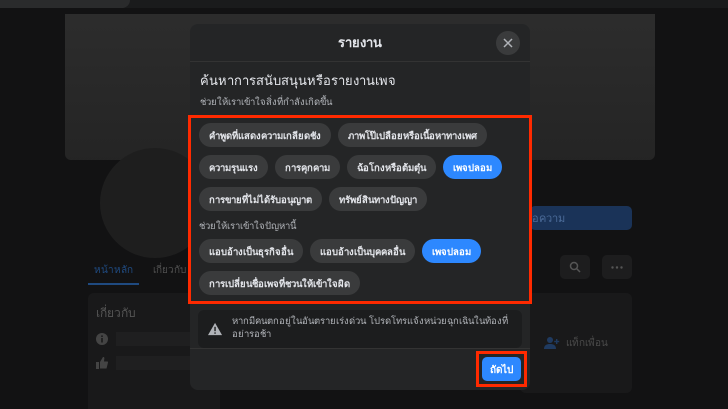 This screenshot has width=728, height=409. I want to click on search-button, so click(575, 267).